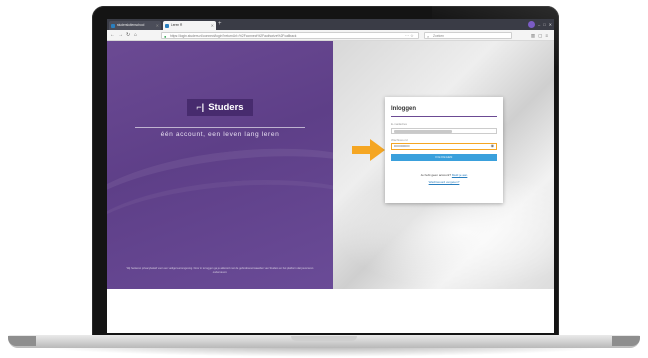 The image size is (648, 358). I want to click on profile-avatar, so click(531, 24).